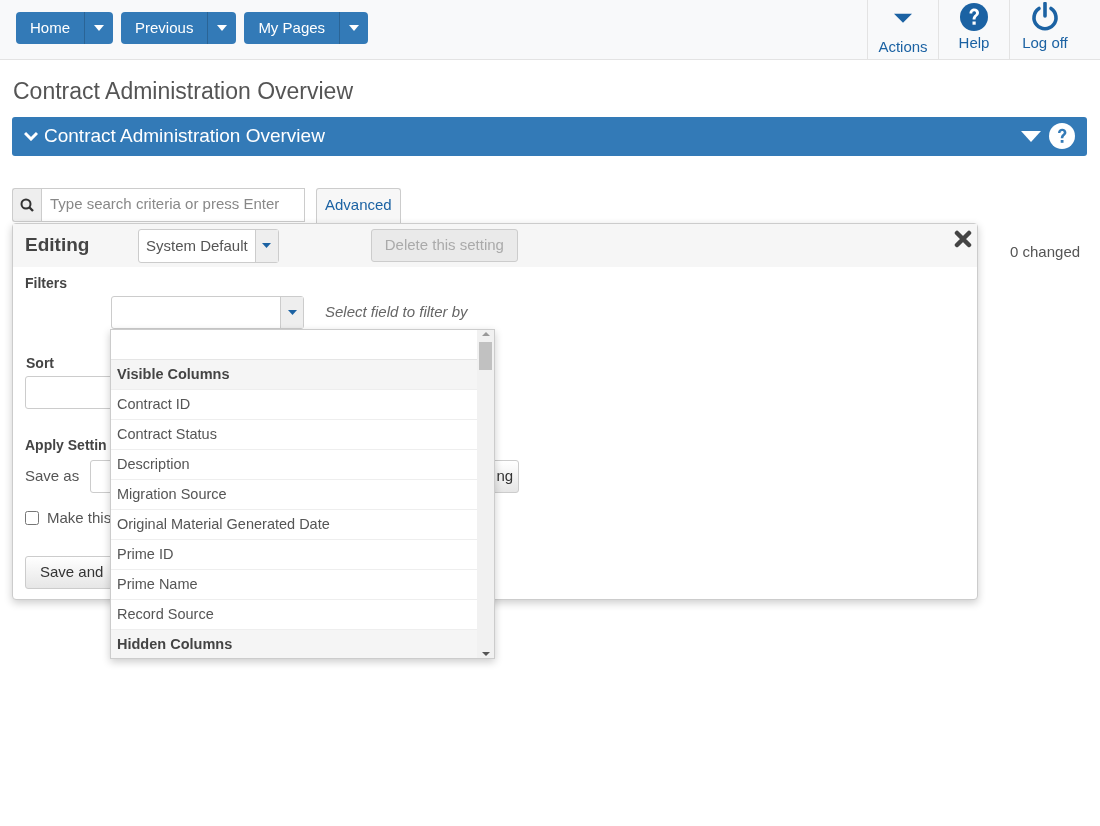 This screenshot has width=1100, height=826. Describe the element at coordinates (79, 517) in the screenshot. I see `default-checkbox-label: Make this` at that location.